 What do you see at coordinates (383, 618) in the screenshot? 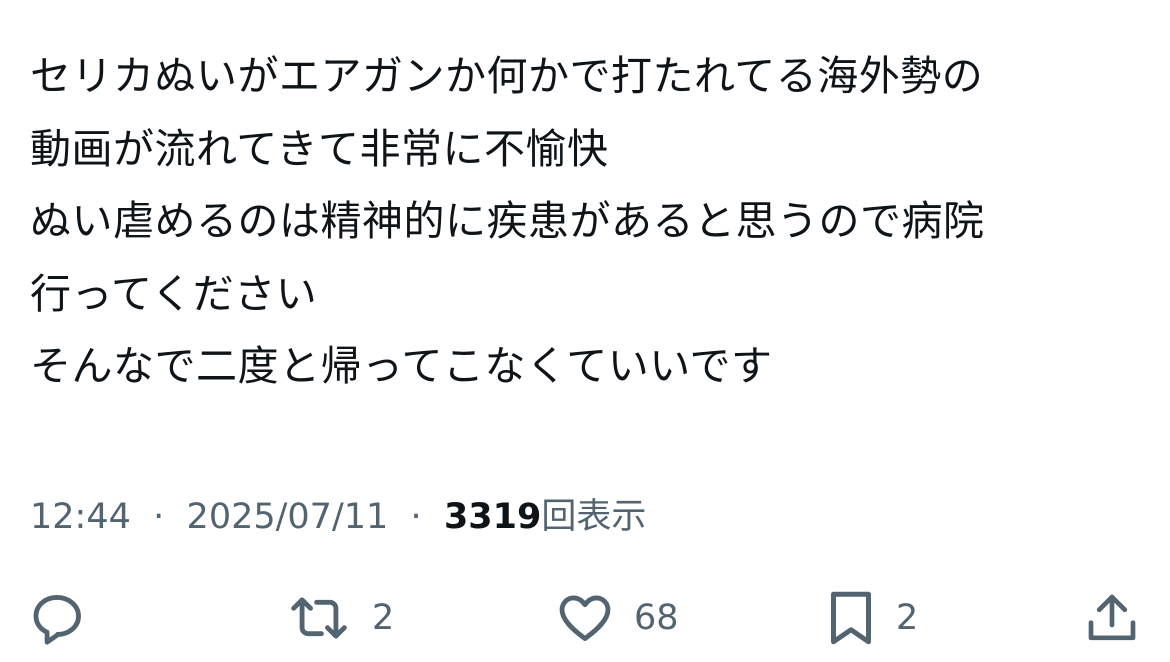
I see `retweet-count: 2` at bounding box center [383, 618].